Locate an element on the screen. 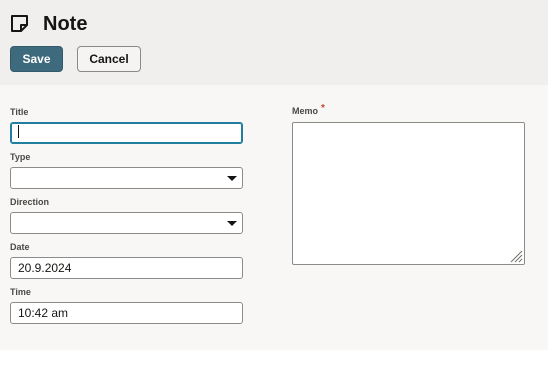 This screenshot has width=548, height=366. direction-label: Direction is located at coordinates (30, 202).